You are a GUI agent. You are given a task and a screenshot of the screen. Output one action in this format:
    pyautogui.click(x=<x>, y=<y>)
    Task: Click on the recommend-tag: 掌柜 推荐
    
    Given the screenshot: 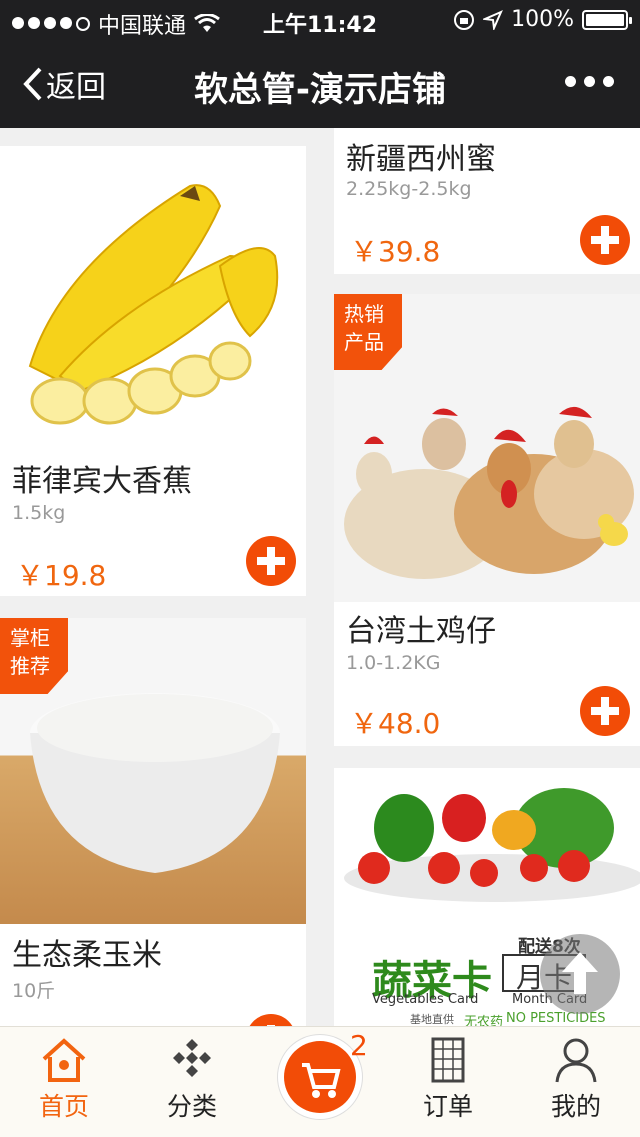 What is the action you would take?
    pyautogui.click(x=34, y=656)
    